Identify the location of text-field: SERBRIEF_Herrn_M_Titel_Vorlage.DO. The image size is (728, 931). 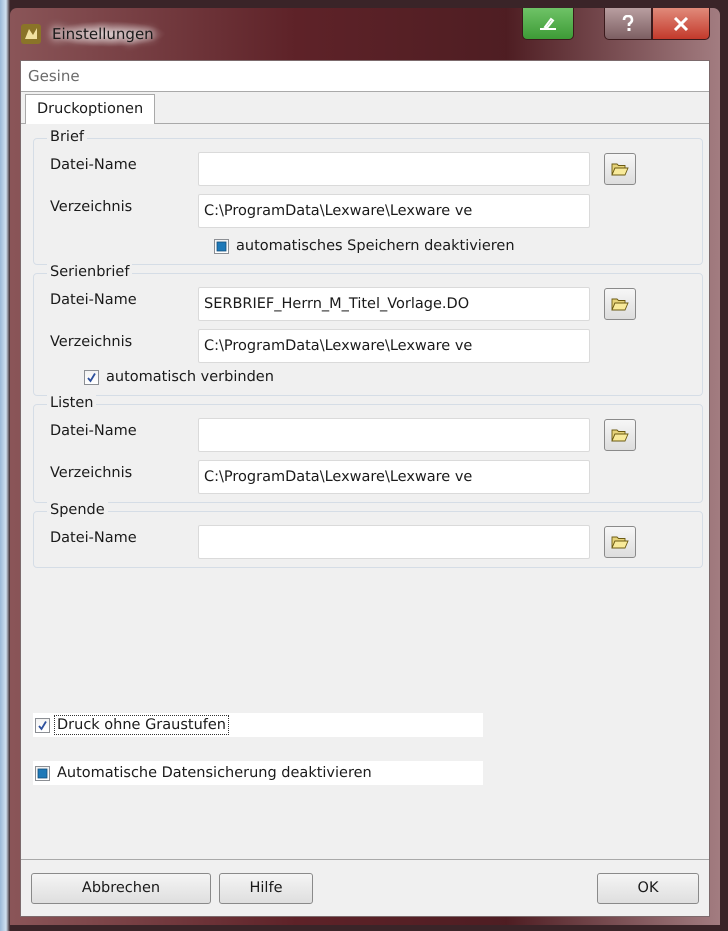
(394, 304).